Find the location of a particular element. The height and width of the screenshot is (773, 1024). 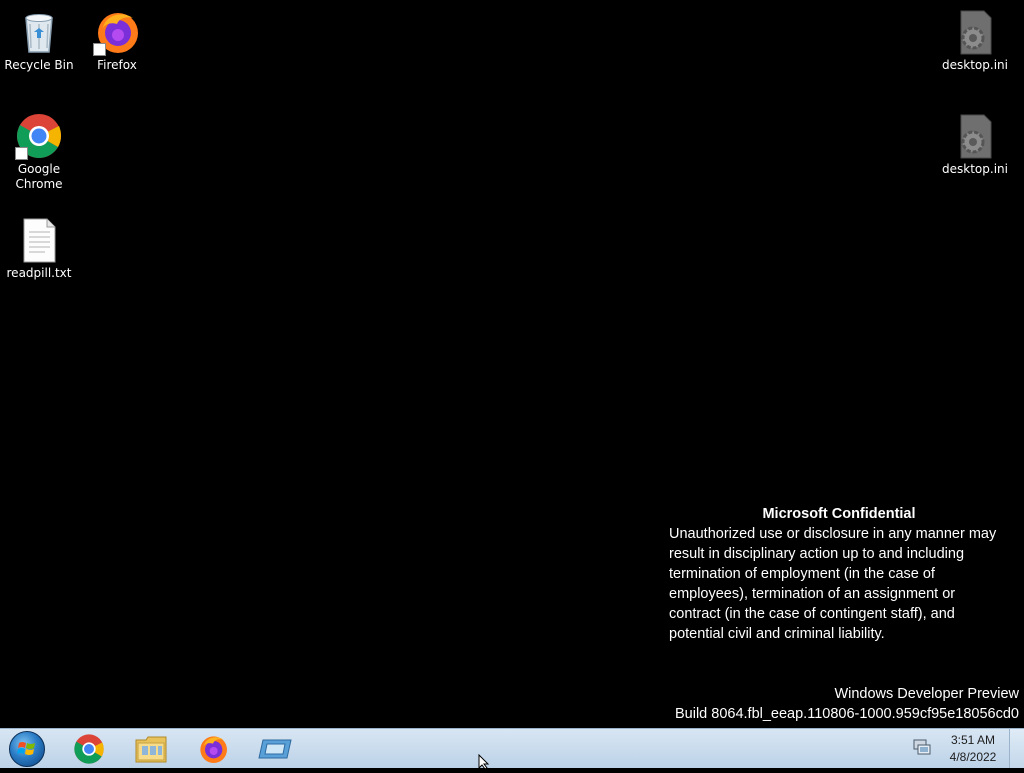

start-button is located at coordinates (27, 749).